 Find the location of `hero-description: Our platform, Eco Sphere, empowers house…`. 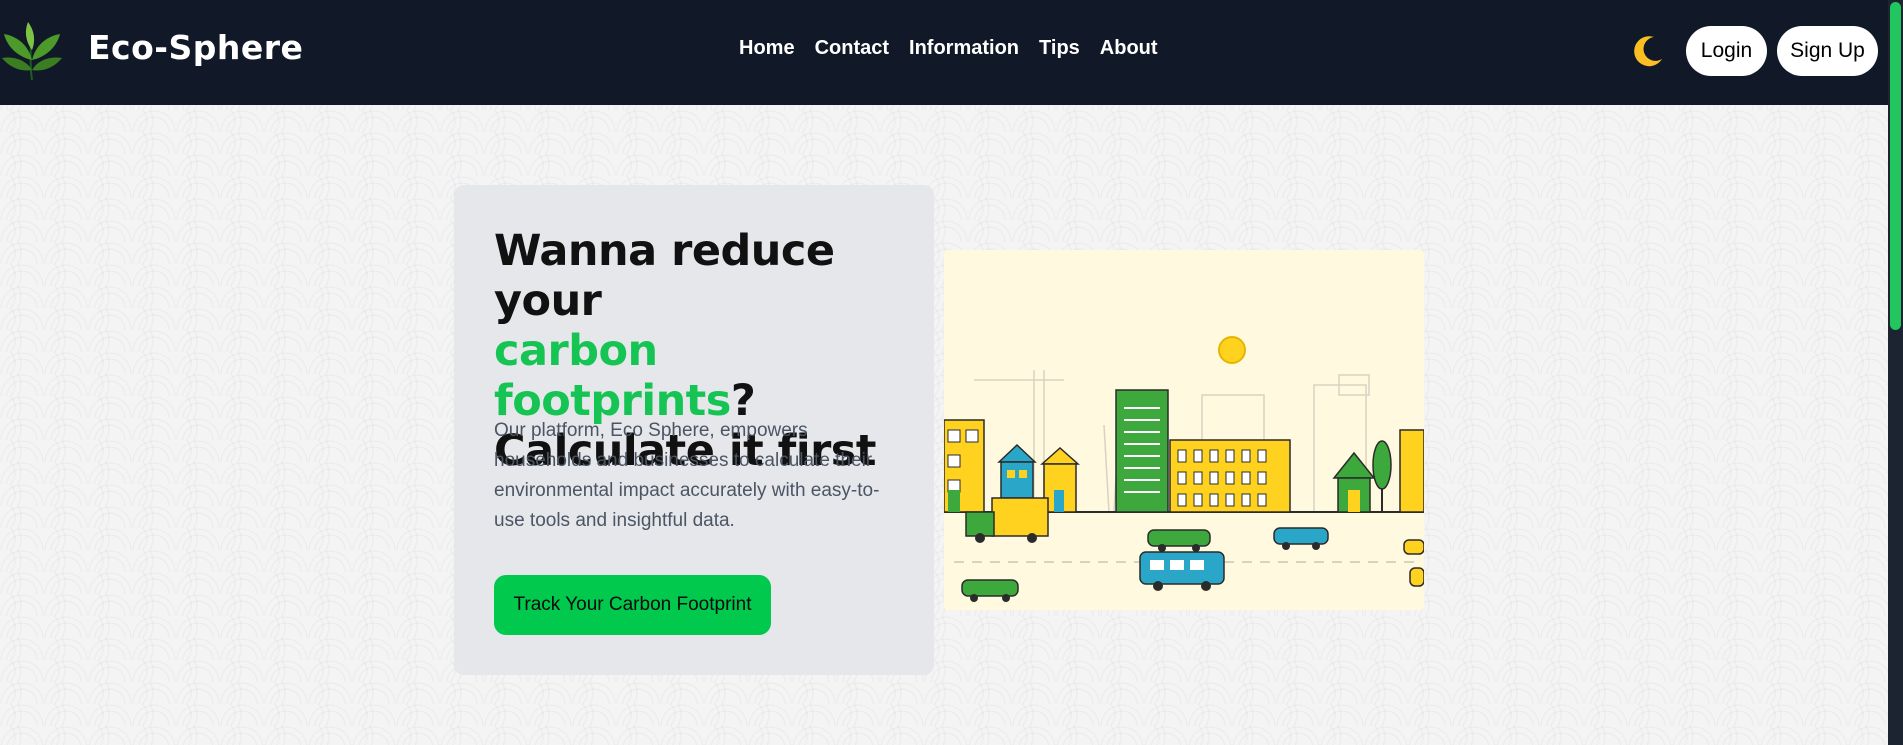

hero-description: Our platform, Eco Sphere, empowers house… is located at coordinates (687, 475).